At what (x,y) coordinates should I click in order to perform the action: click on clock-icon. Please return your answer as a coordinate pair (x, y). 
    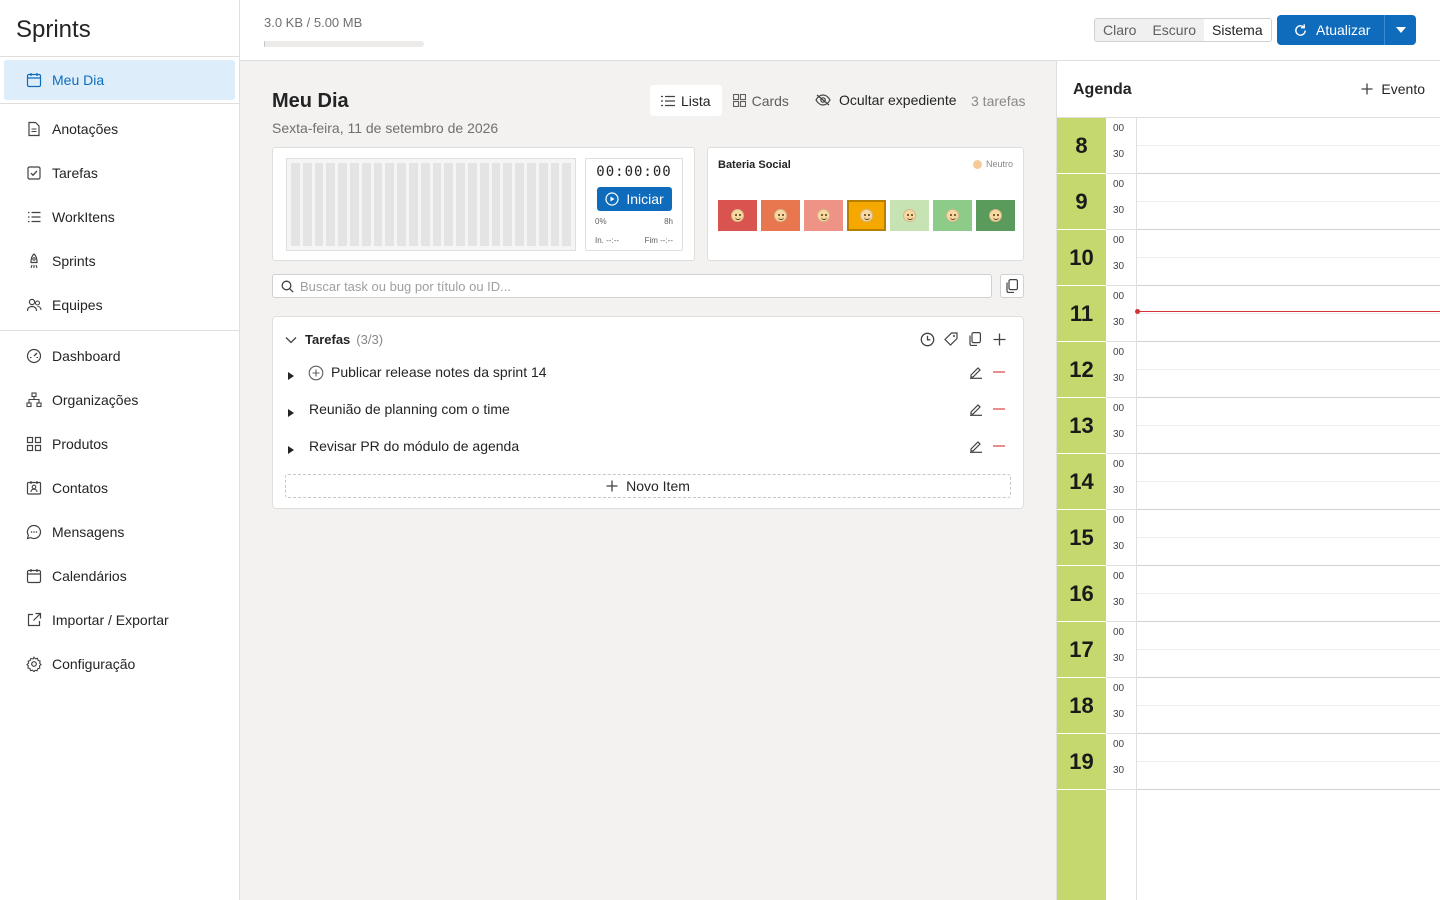
    Looking at the image, I should click on (927, 339).